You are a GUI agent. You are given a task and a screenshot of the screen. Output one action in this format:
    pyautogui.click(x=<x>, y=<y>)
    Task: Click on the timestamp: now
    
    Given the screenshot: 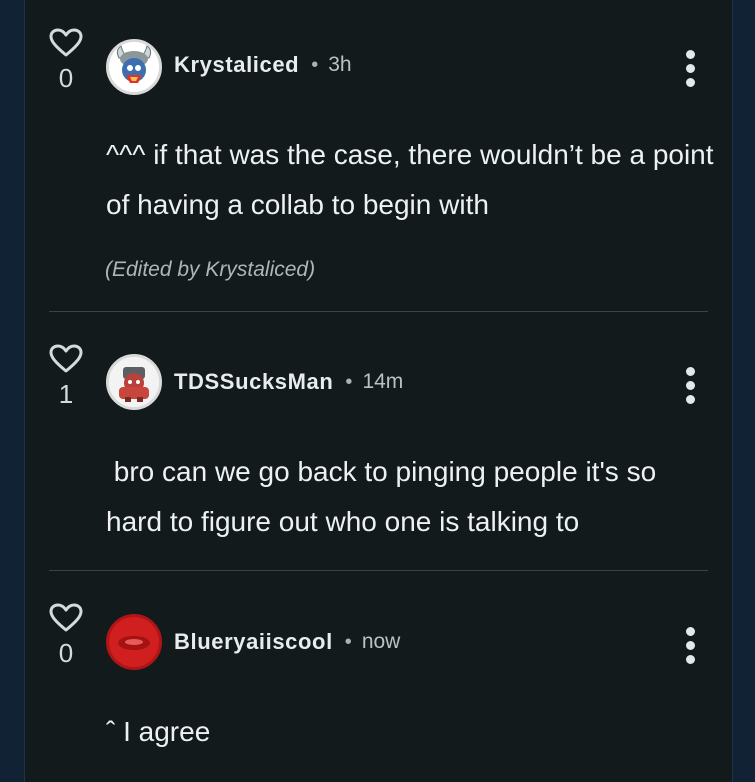 What is the action you would take?
    pyautogui.click(x=381, y=641)
    